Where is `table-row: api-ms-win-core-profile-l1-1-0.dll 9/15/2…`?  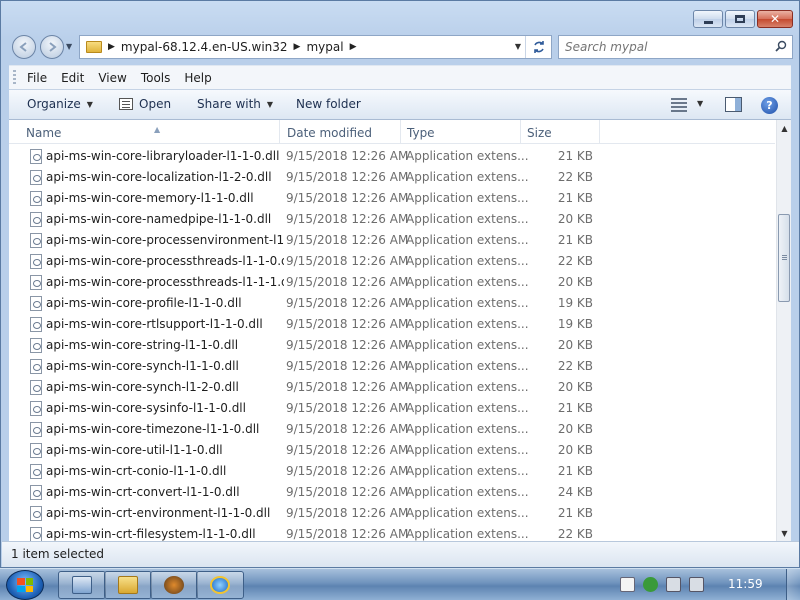
table-row: api-ms-win-core-profile-l1-1-0.dll 9/15/2… is located at coordinates (392, 303).